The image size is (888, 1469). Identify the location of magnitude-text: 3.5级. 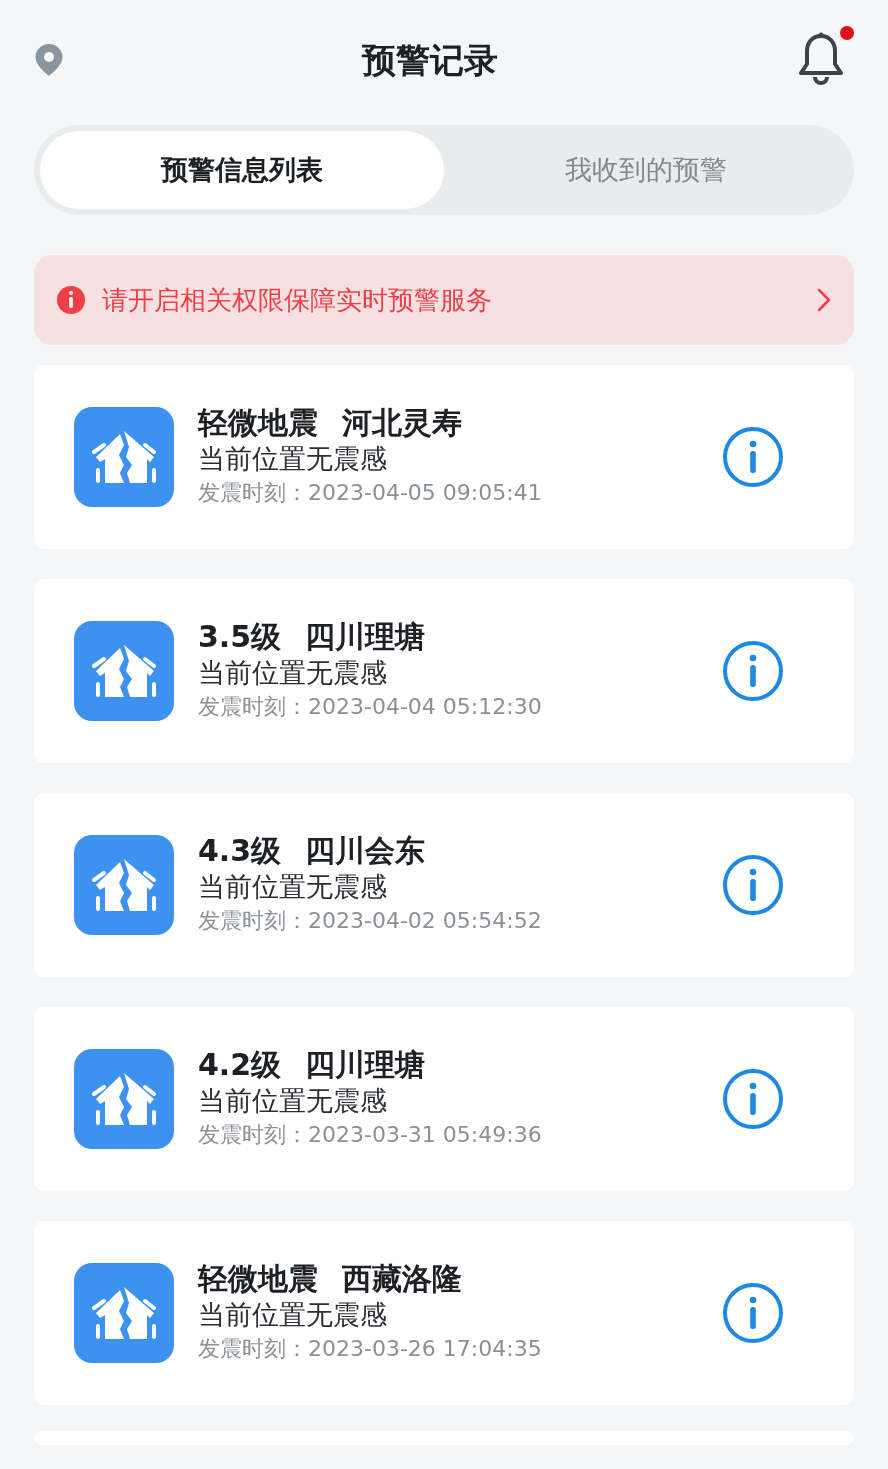
(240, 636).